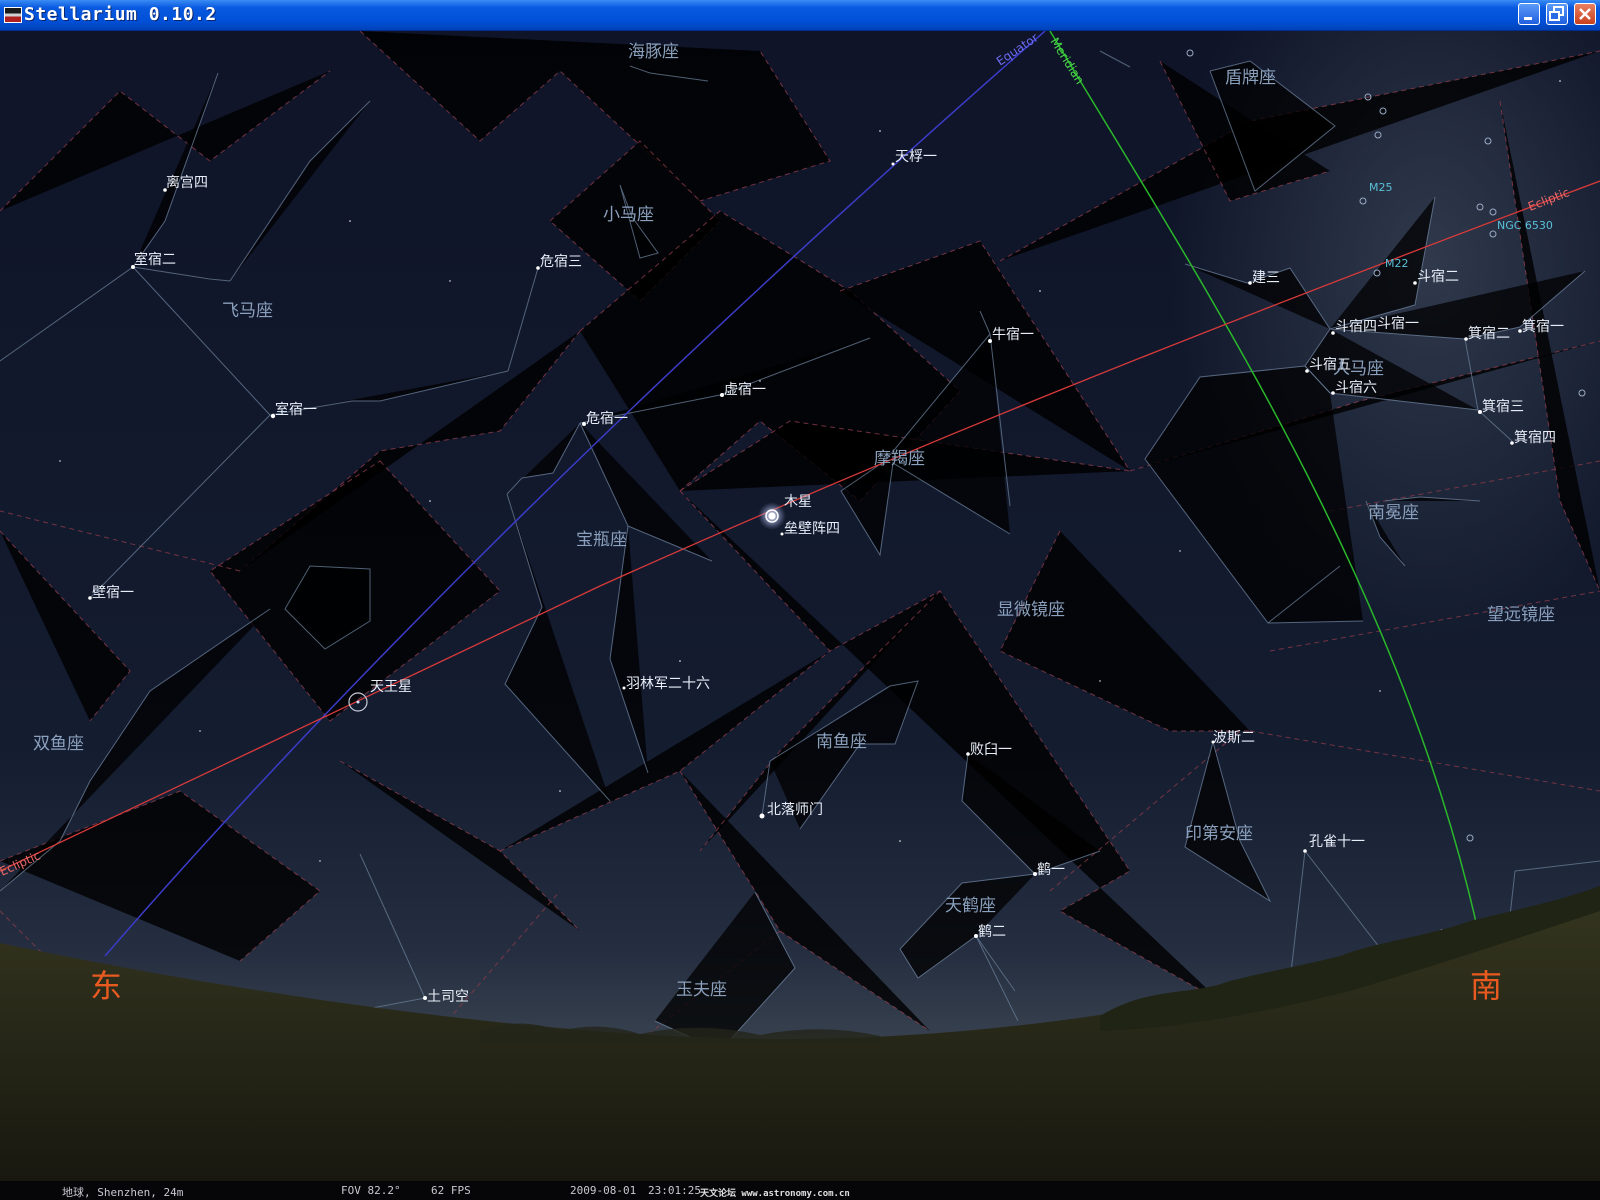 The height and width of the screenshot is (1200, 1600). What do you see at coordinates (1381, 187) in the screenshot?
I see `m25-label: M25` at bounding box center [1381, 187].